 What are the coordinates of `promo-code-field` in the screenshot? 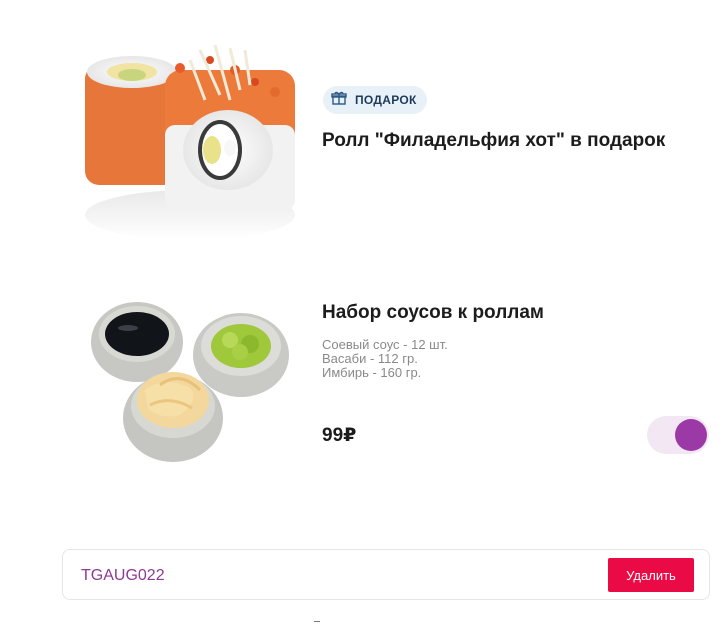 It's located at (281, 576).